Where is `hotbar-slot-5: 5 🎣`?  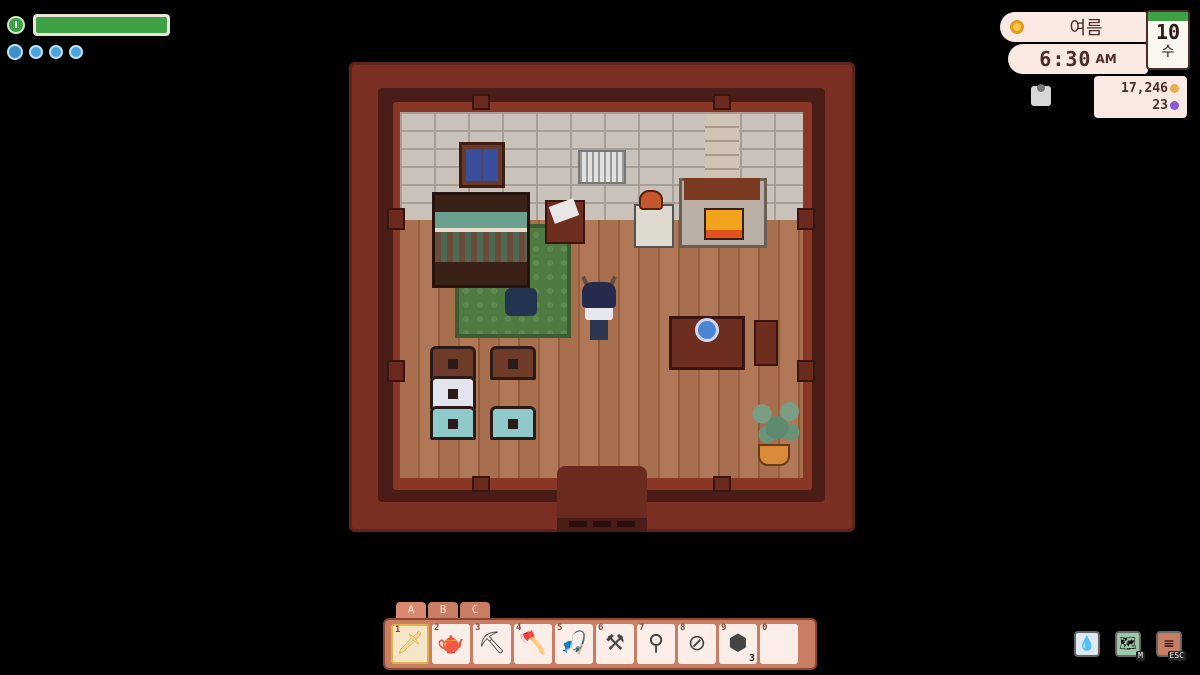
hotbar-slot-5: 5 🎣 is located at coordinates (574, 643).